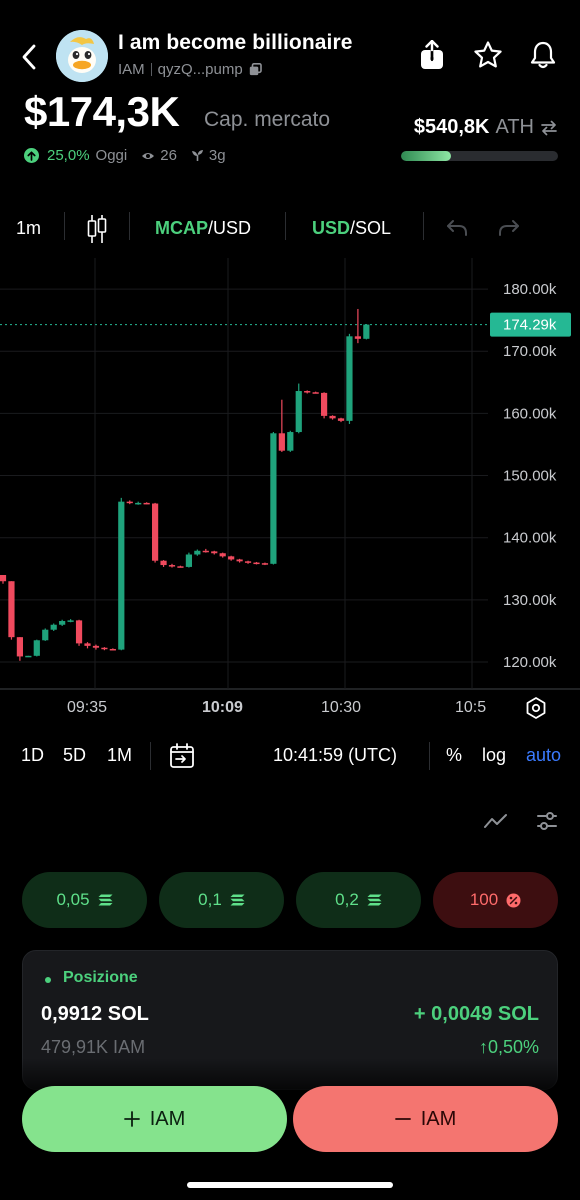 The width and height of the screenshot is (580, 1200). What do you see at coordinates (167, 1118) in the screenshot?
I see `buy-label: IAM` at bounding box center [167, 1118].